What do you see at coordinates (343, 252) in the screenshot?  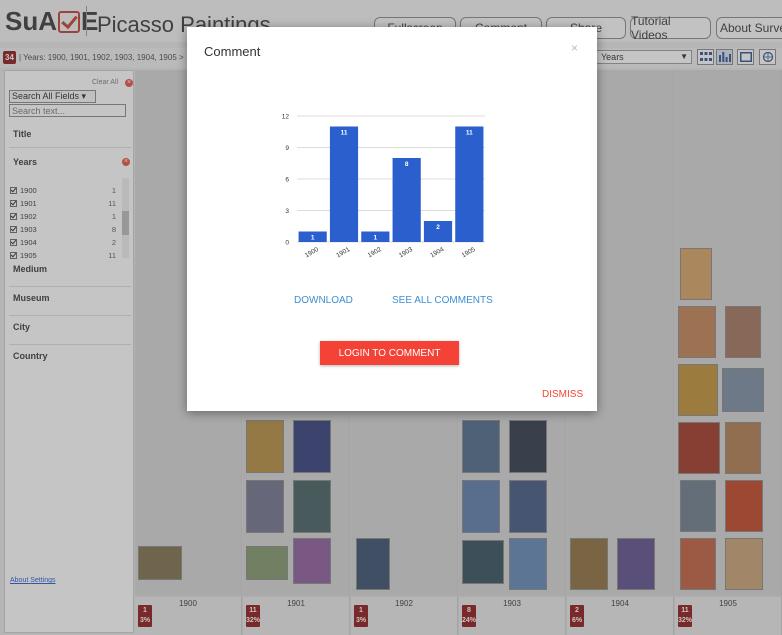 I see `x-tick-label: 1901` at bounding box center [343, 252].